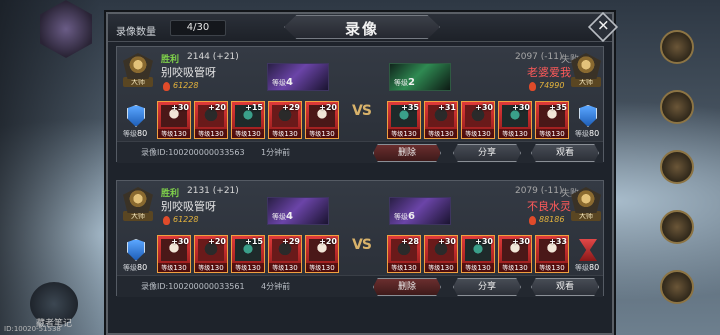  What do you see at coordinates (552, 85) in the screenshot?
I see `right-power: 74990` at bounding box center [552, 85].